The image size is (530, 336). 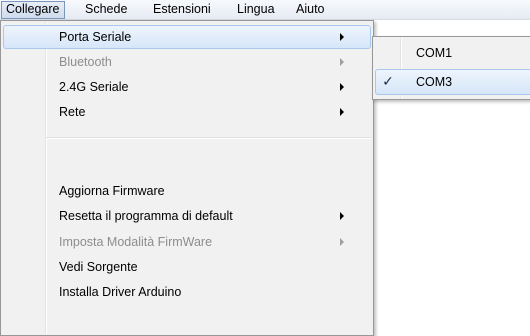 I want to click on menu-item-bluetooth: Bluetooth, so click(x=187, y=62).